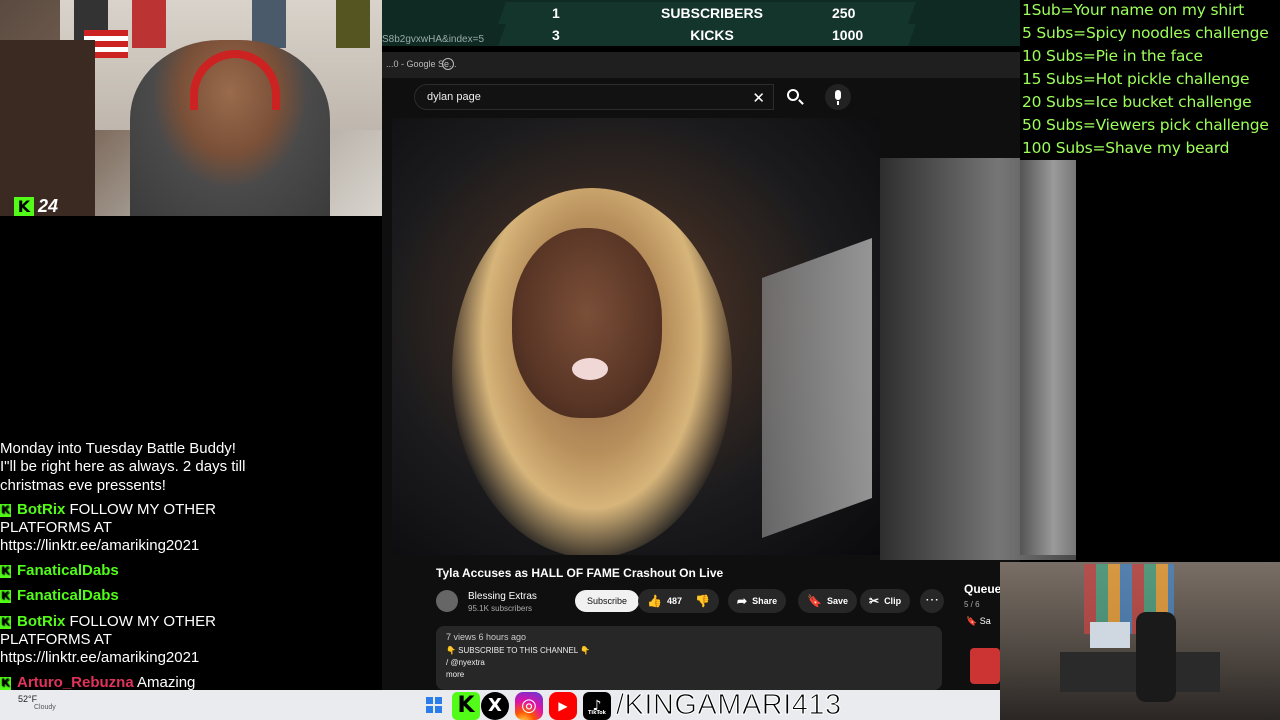  I want to click on queue-count: 5 / 6, so click(972, 604).